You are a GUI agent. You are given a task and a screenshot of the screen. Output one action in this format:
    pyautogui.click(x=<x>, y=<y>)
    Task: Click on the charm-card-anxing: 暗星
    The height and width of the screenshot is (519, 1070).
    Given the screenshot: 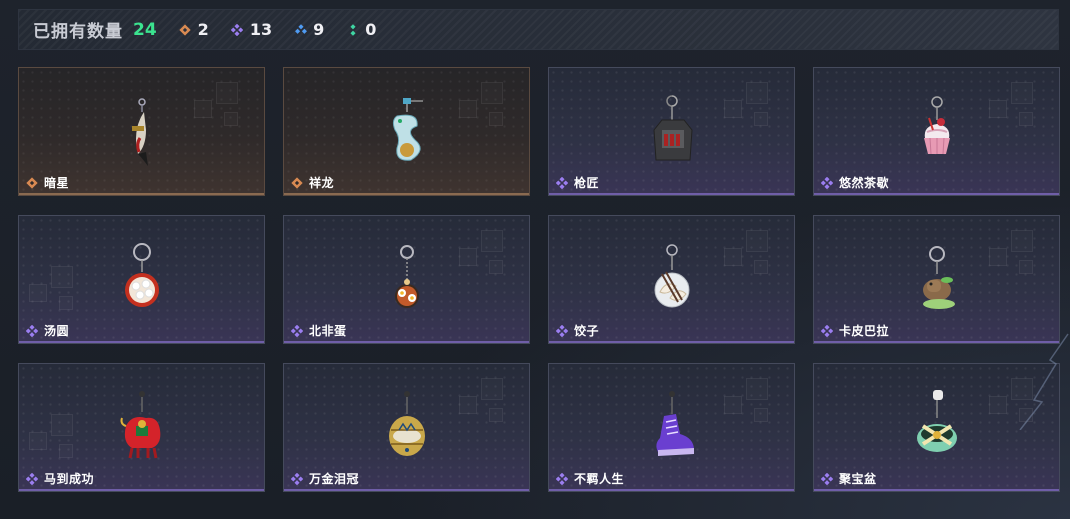 What is the action you would take?
    pyautogui.click(x=141, y=131)
    